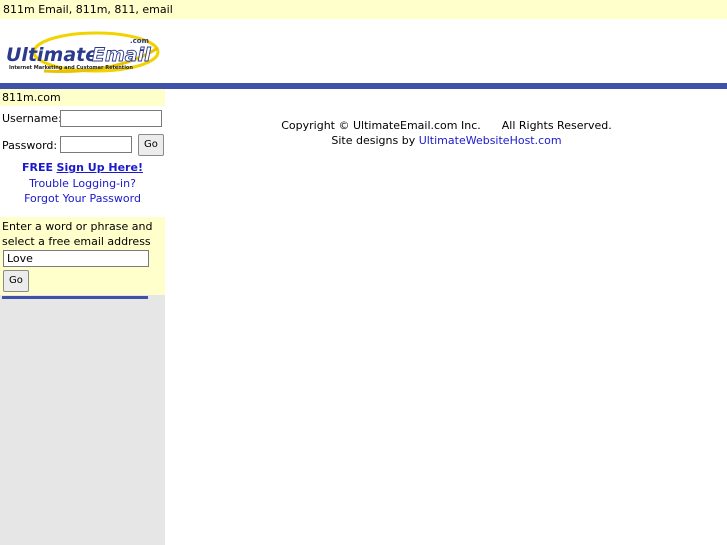  I want to click on sidebar-site-name: 811m.com, so click(82, 97).